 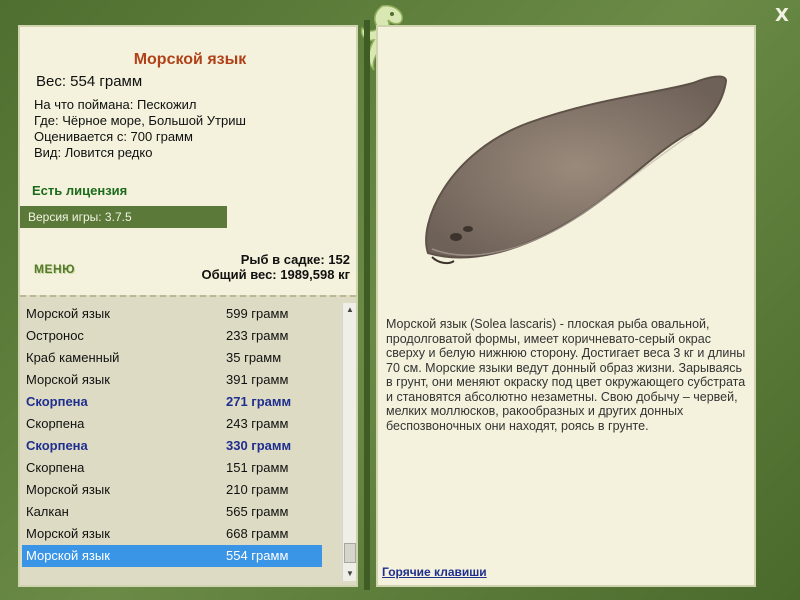 I want to click on catch-item-weight: 151 грамм, so click(x=257, y=467).